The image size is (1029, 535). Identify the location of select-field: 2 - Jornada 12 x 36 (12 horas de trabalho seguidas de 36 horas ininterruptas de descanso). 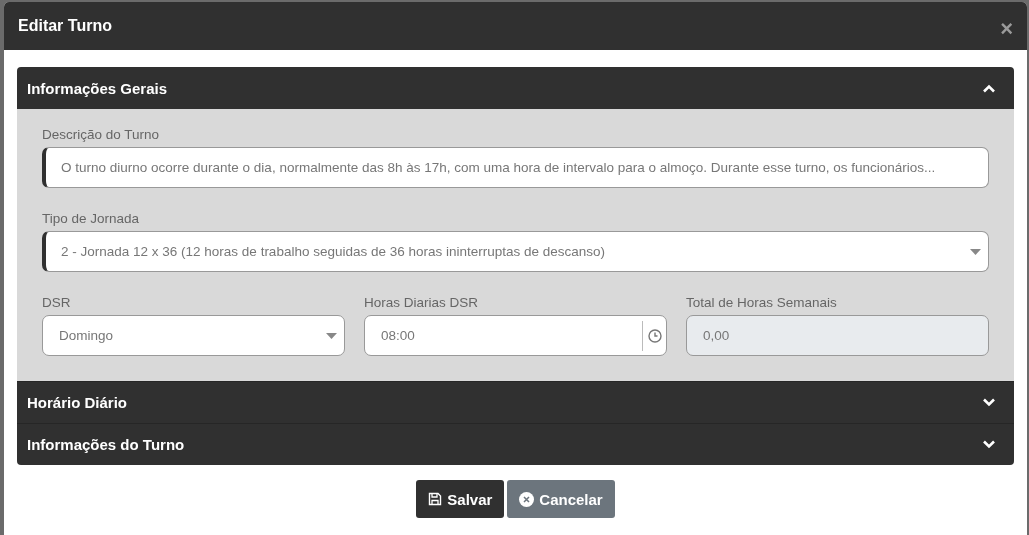
(515, 251).